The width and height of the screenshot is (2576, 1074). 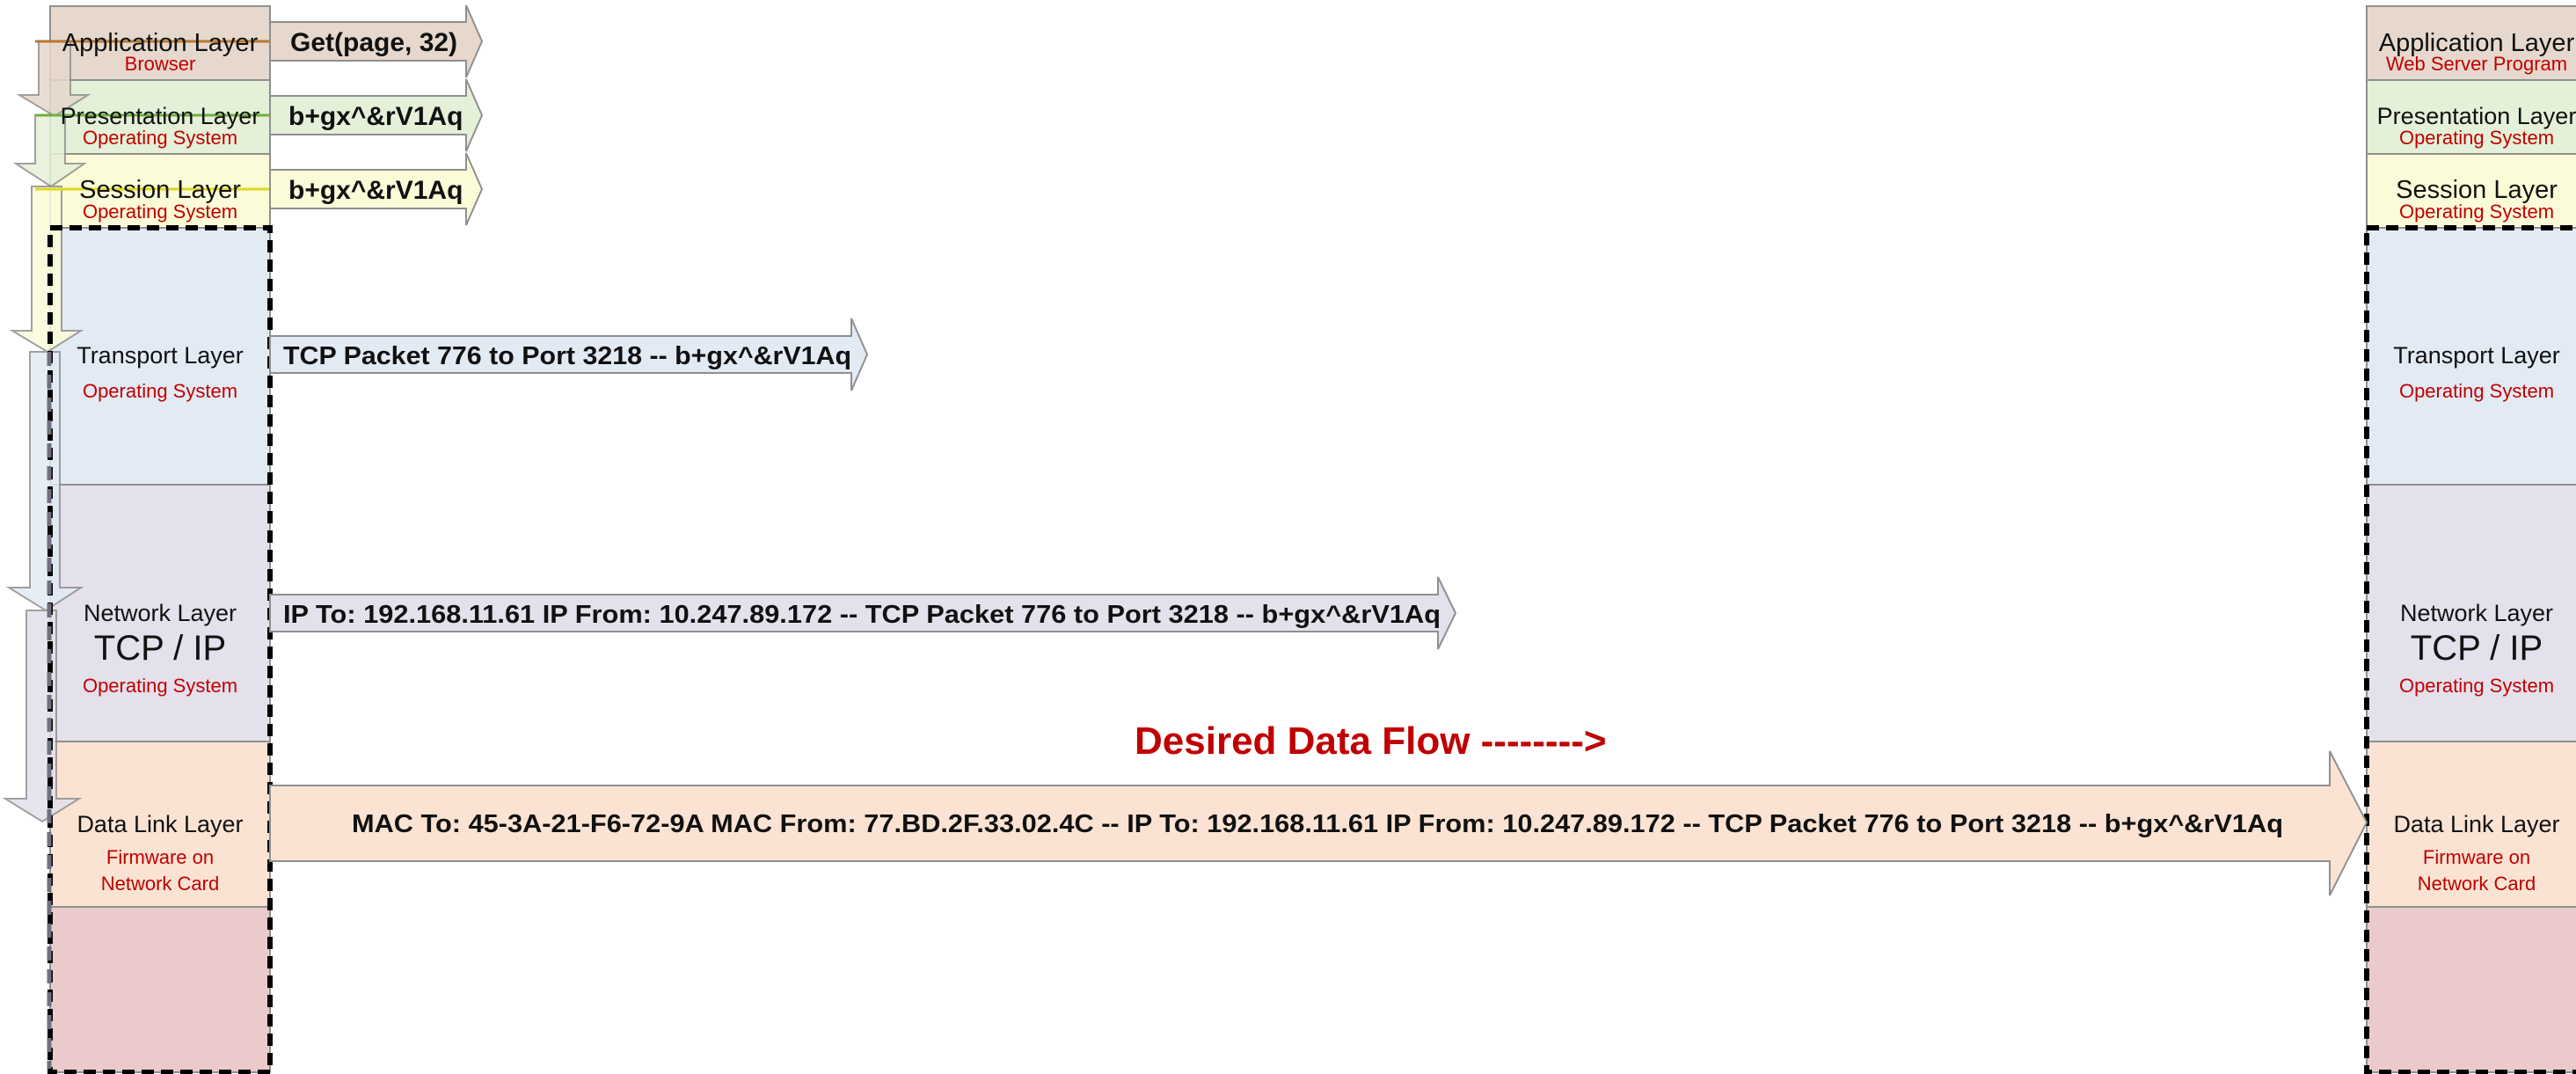 I want to click on right-presentation-layer-sub: Operating System, so click(x=2476, y=138).